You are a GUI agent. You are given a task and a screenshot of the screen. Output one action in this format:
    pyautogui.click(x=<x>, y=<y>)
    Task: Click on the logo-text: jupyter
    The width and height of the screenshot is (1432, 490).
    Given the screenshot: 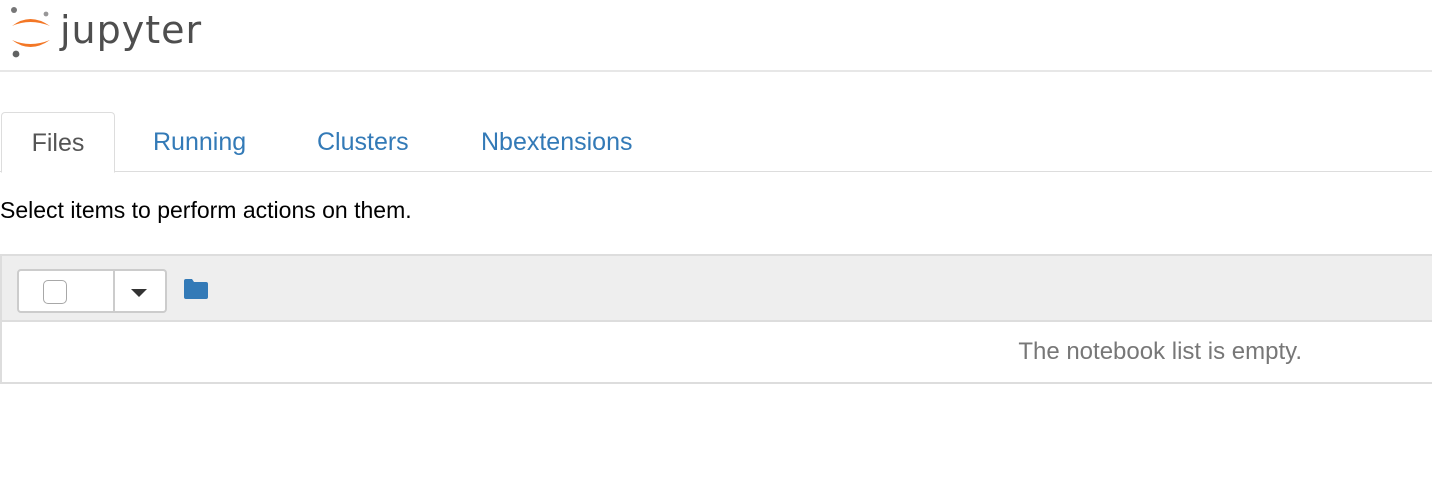 What is the action you would take?
    pyautogui.click(x=131, y=30)
    